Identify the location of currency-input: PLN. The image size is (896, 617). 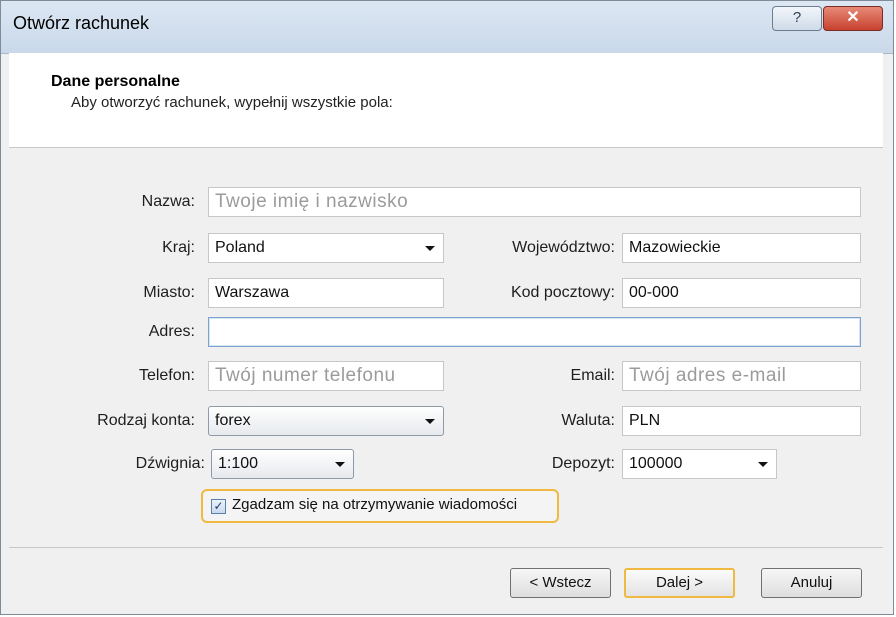
(741, 421).